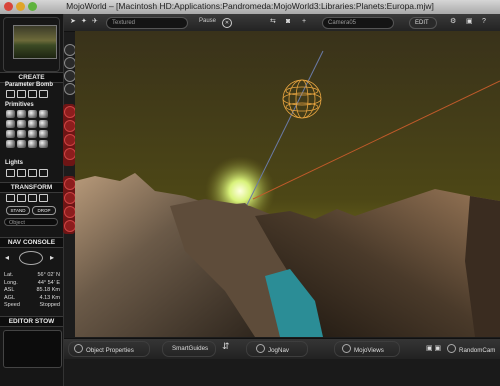 This screenshot has width=500, height=386. I want to click on wedge-primitive-icon, so click(32, 134).